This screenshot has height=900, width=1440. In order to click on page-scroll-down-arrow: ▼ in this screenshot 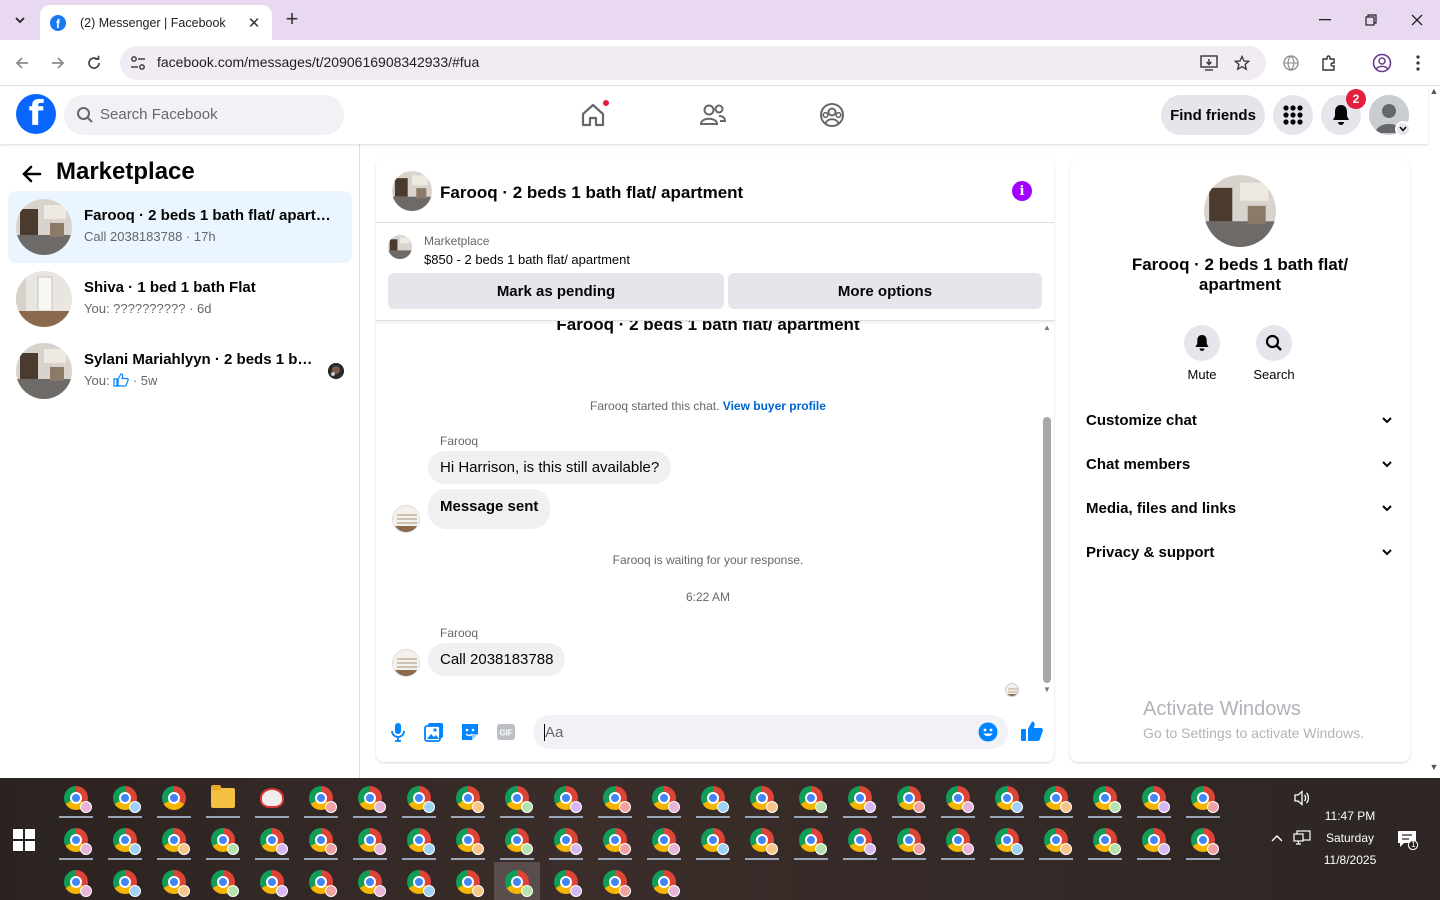, I will do `click(1434, 769)`.